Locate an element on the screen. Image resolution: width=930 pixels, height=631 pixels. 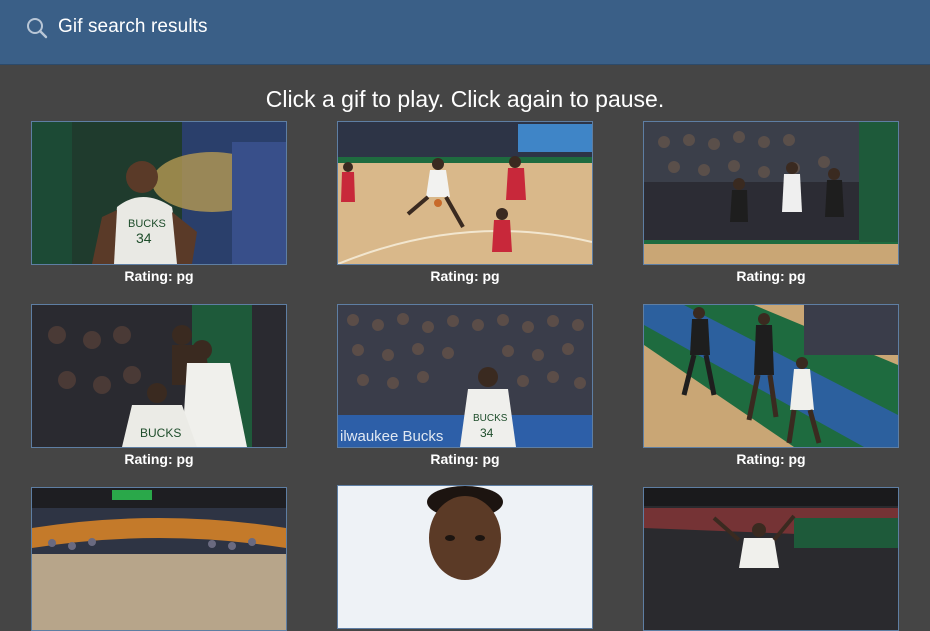
gif-card: BUCKS Rating: pg is located at coordinates (159, 385).